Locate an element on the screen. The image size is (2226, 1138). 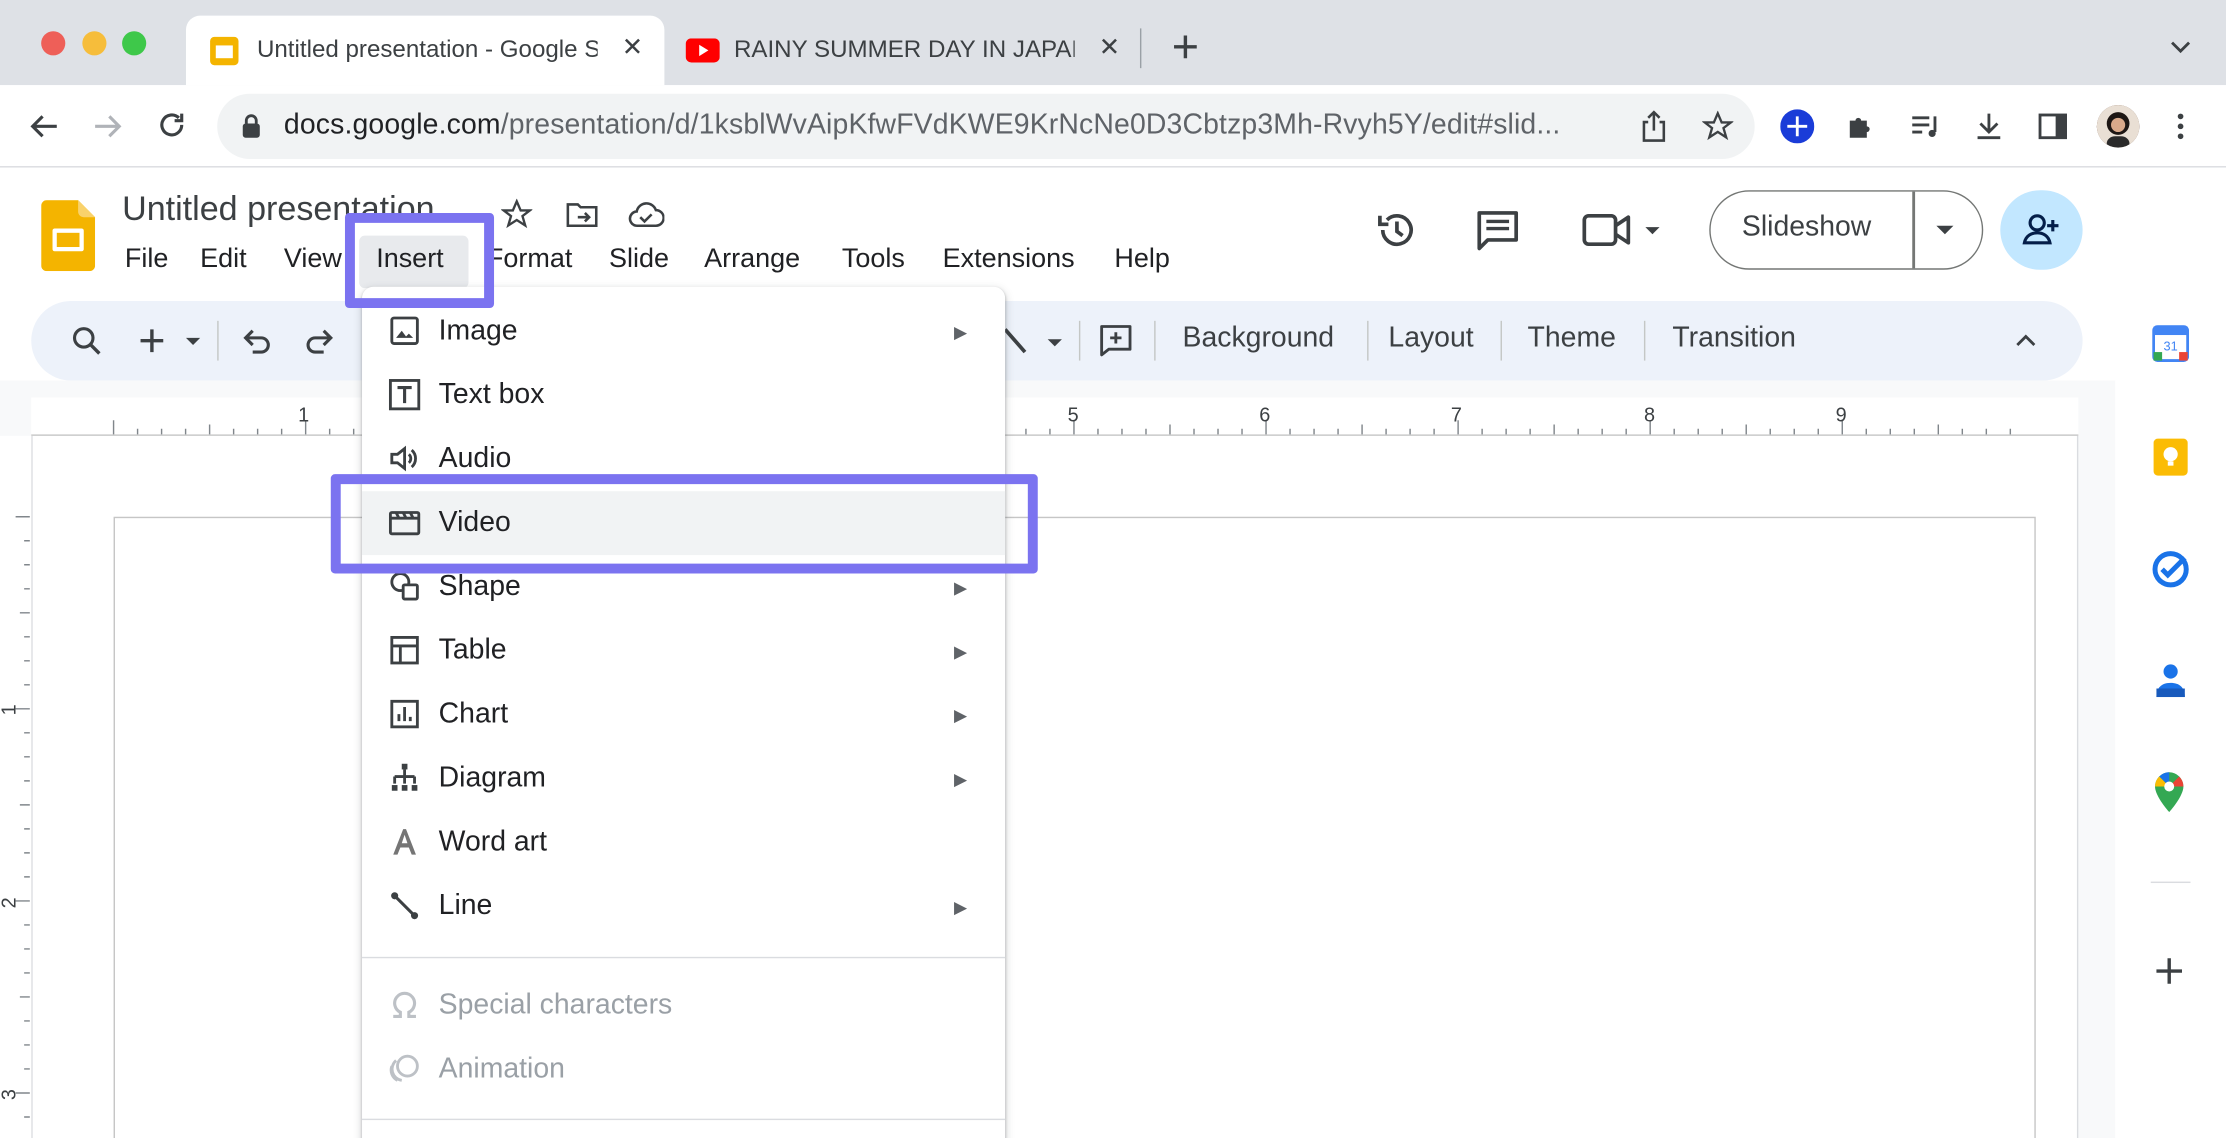
forward-arrow-icon is located at coordinates (107, 126).